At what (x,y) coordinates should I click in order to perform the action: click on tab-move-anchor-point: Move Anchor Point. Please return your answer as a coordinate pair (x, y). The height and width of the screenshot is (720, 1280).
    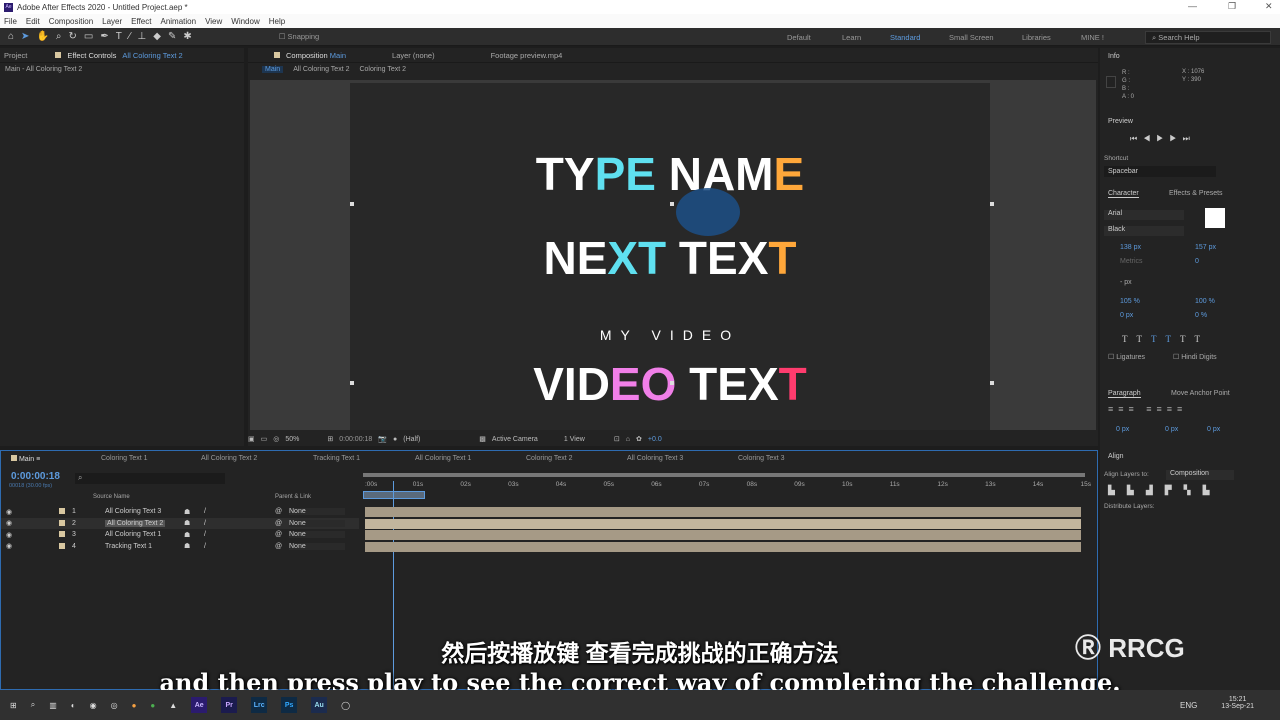
    Looking at the image, I should click on (1200, 393).